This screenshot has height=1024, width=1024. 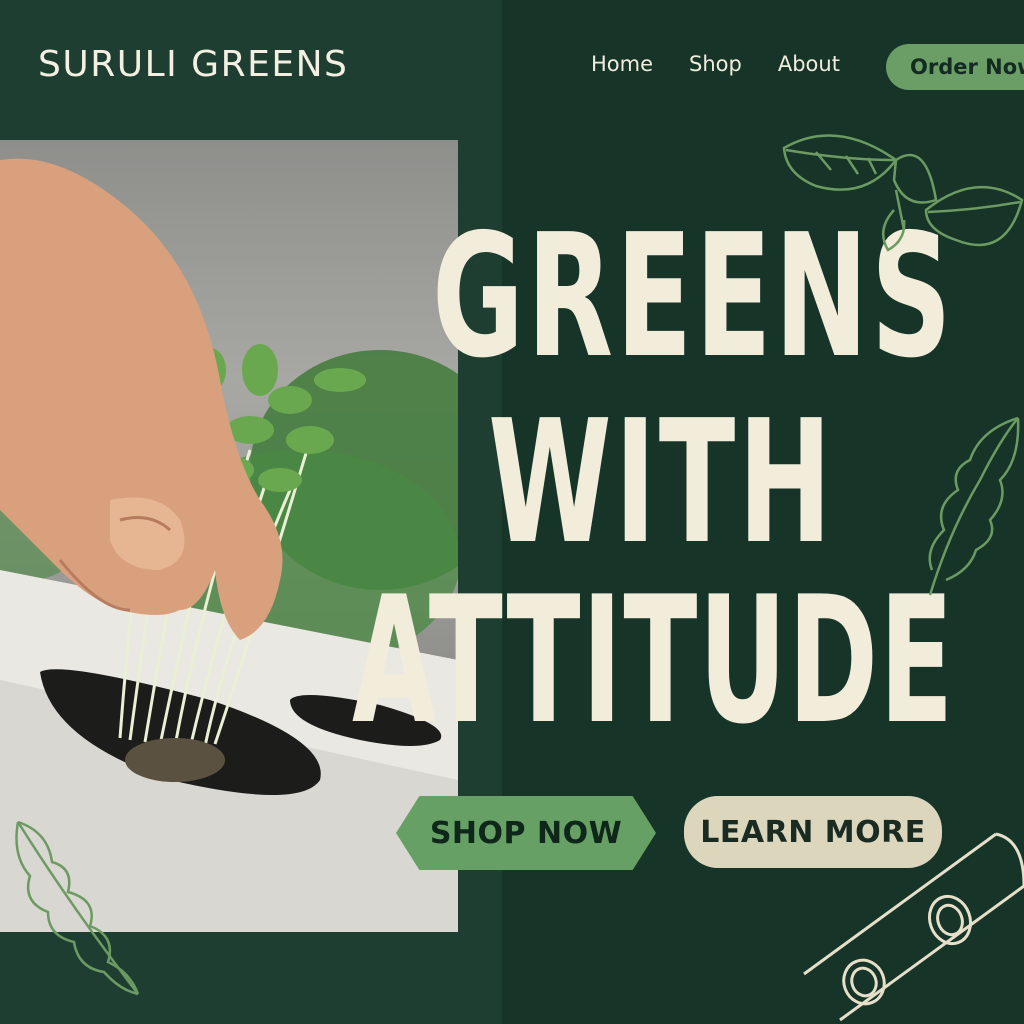 I want to click on shop-now-button: SHOP NOW, so click(x=526, y=833).